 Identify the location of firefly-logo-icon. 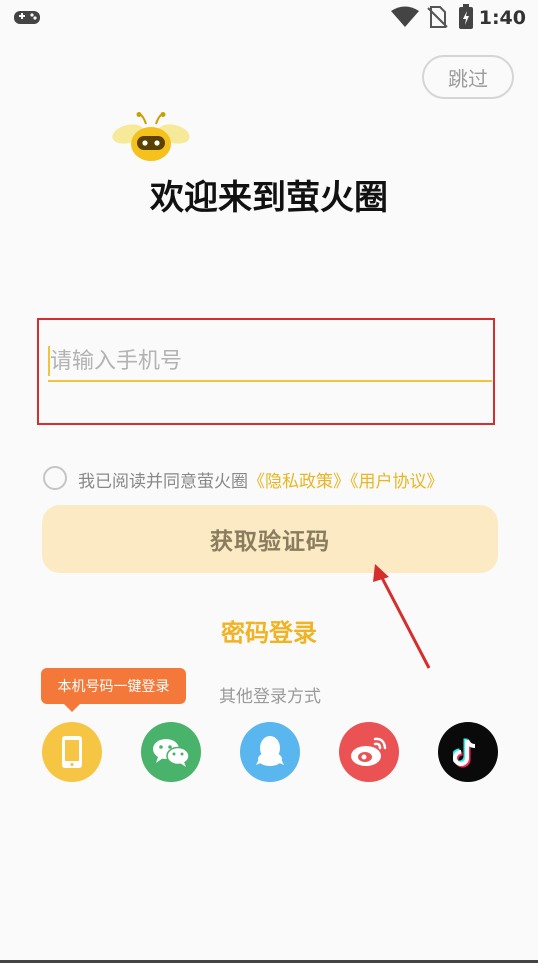
(151, 136).